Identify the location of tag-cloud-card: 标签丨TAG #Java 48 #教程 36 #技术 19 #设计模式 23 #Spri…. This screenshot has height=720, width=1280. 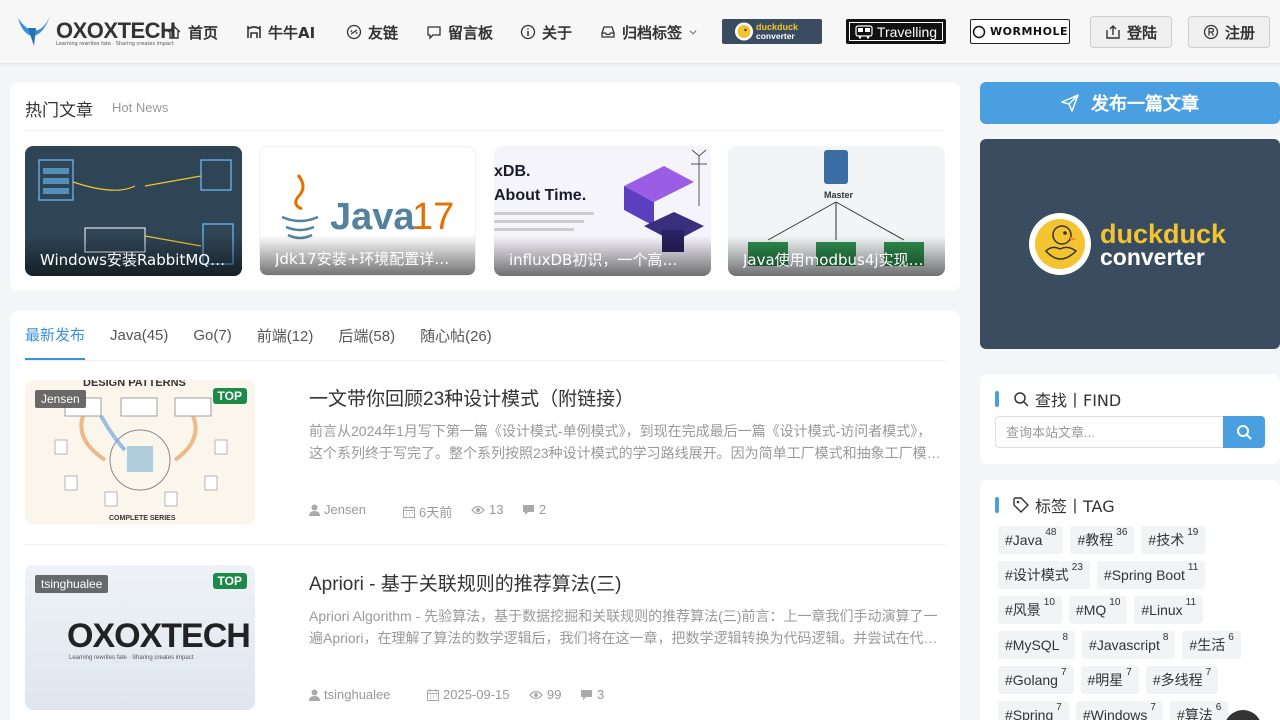
(1130, 600).